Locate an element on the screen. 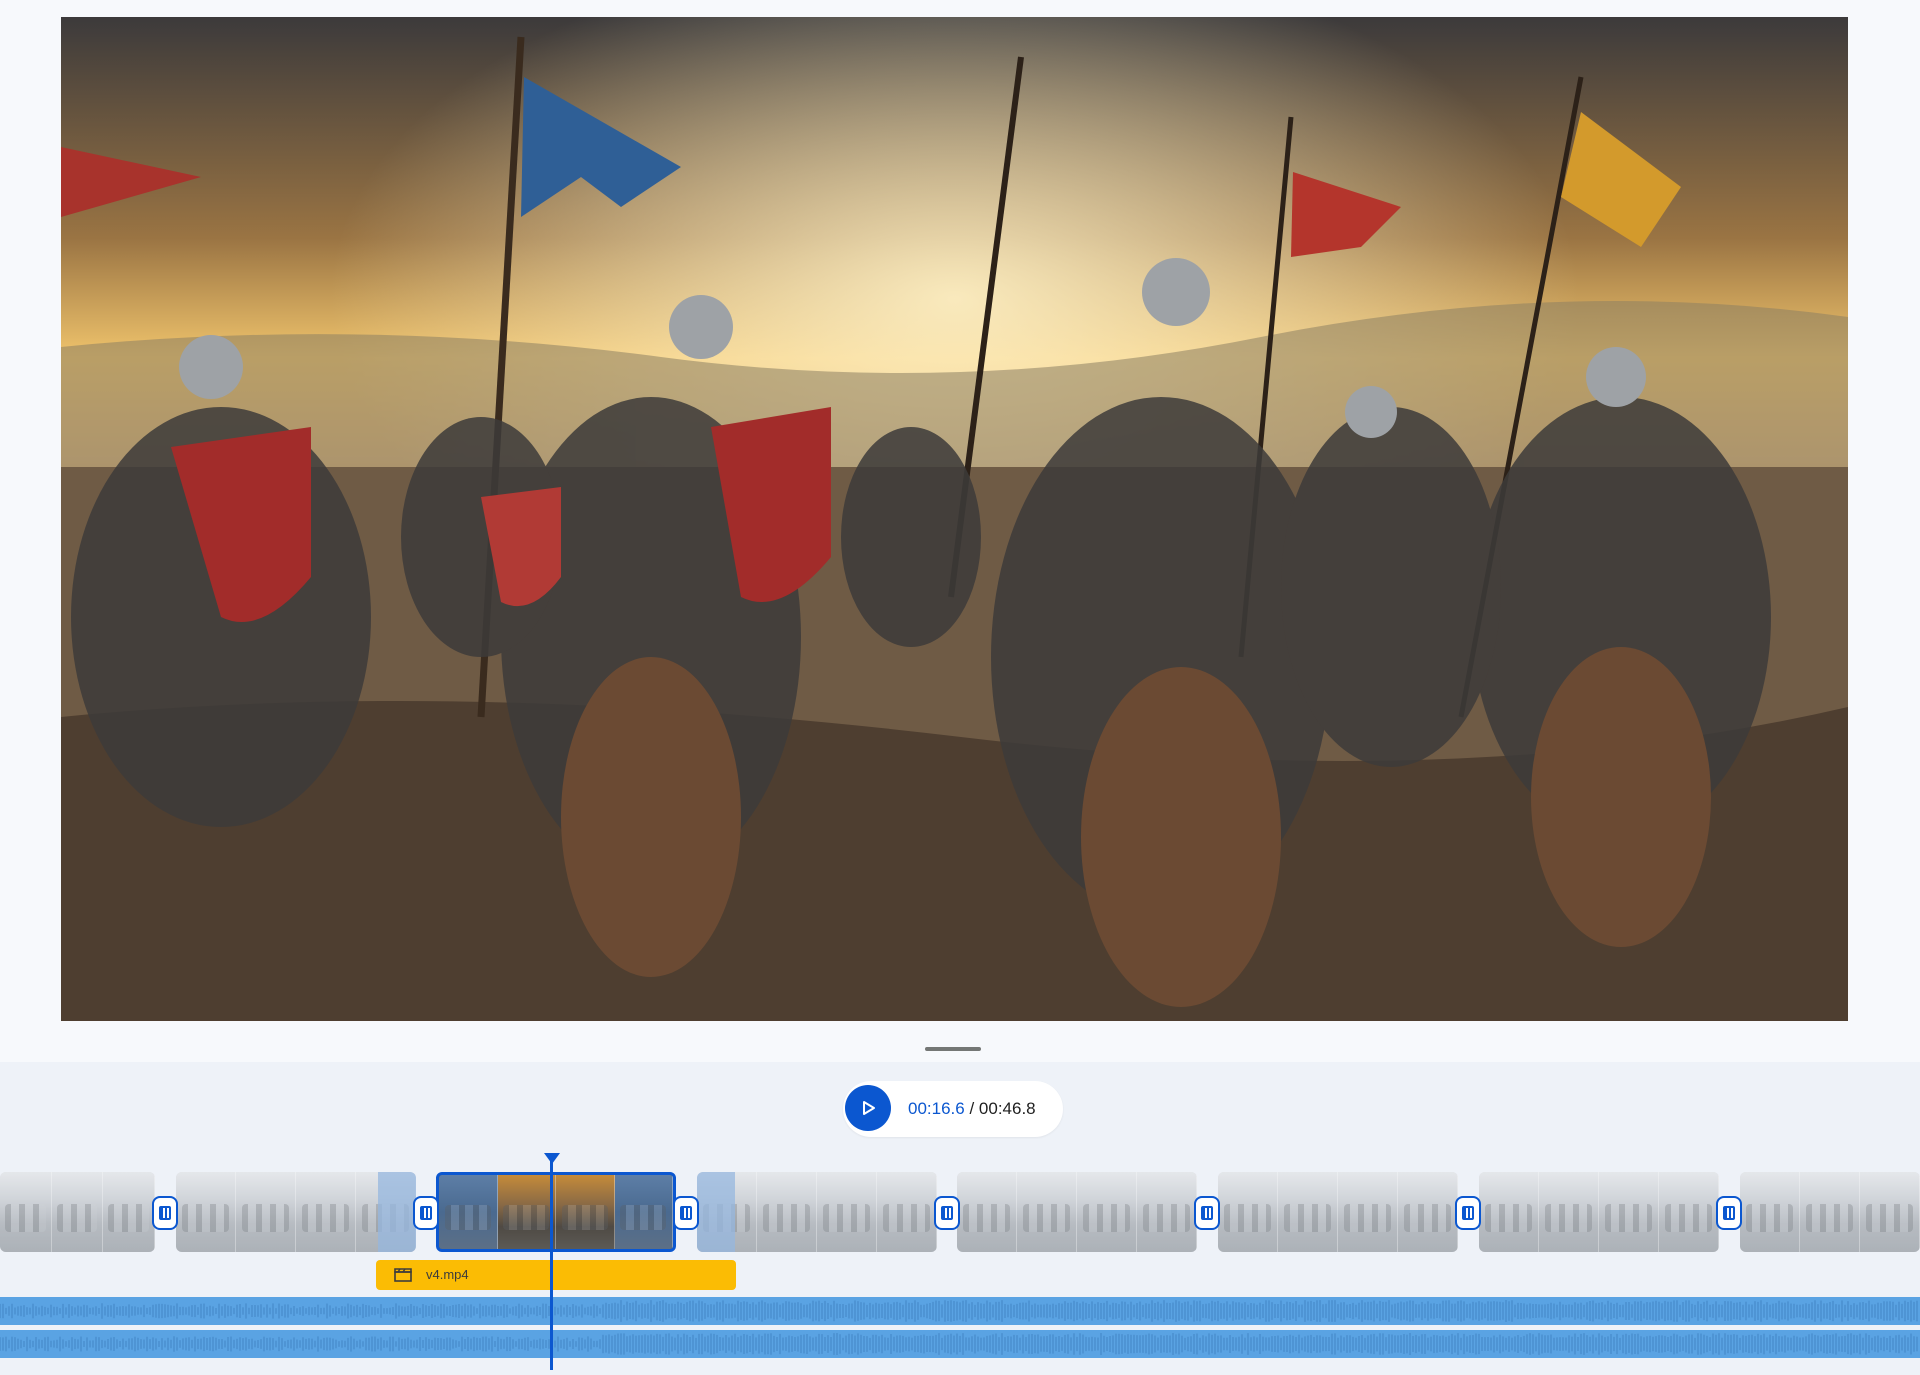 This screenshot has width=1920, height=1375. playhead-handle is located at coordinates (552, 1158).